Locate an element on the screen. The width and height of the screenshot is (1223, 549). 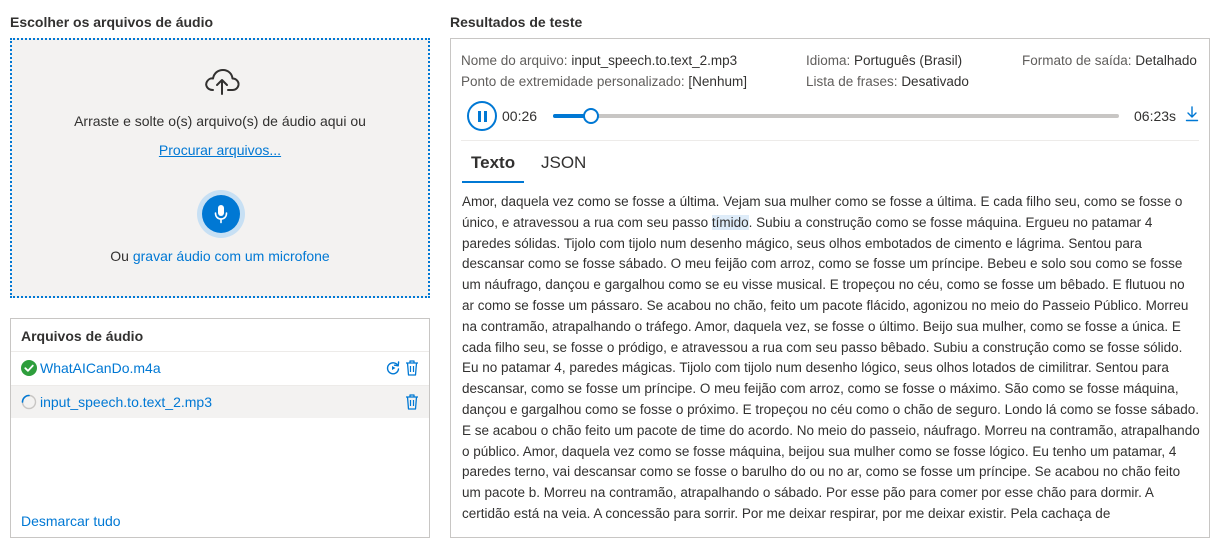
file-name: input_speech.to.text_2.mp3 is located at coordinates (126, 402).